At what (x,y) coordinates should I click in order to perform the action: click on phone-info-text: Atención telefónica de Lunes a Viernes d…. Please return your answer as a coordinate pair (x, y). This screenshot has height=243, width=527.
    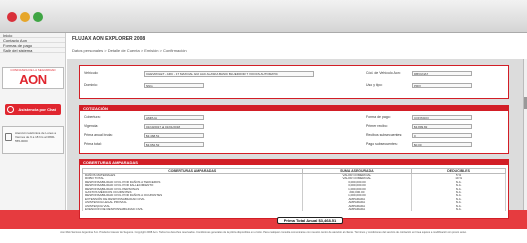
    Looking at the image, I should click on (36, 137).